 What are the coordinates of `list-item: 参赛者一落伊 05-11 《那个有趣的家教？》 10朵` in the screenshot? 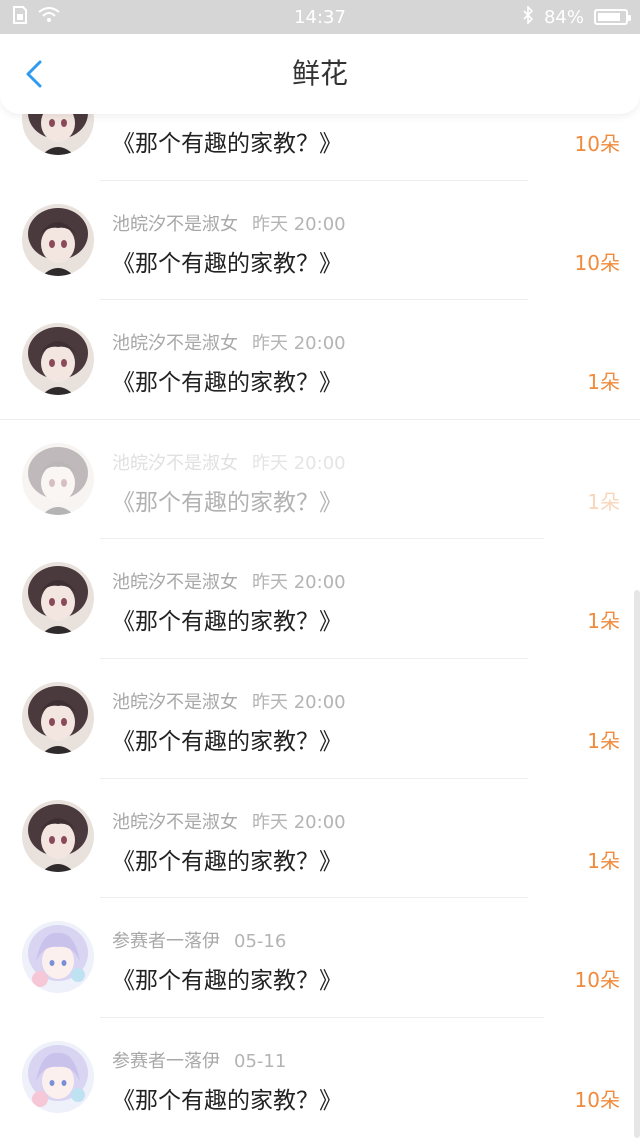 It's located at (320, 1077).